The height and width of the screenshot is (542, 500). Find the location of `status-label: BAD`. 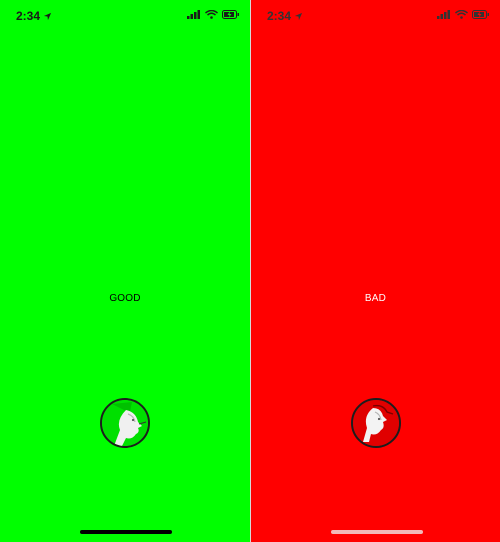

status-label: BAD is located at coordinates (375, 298).